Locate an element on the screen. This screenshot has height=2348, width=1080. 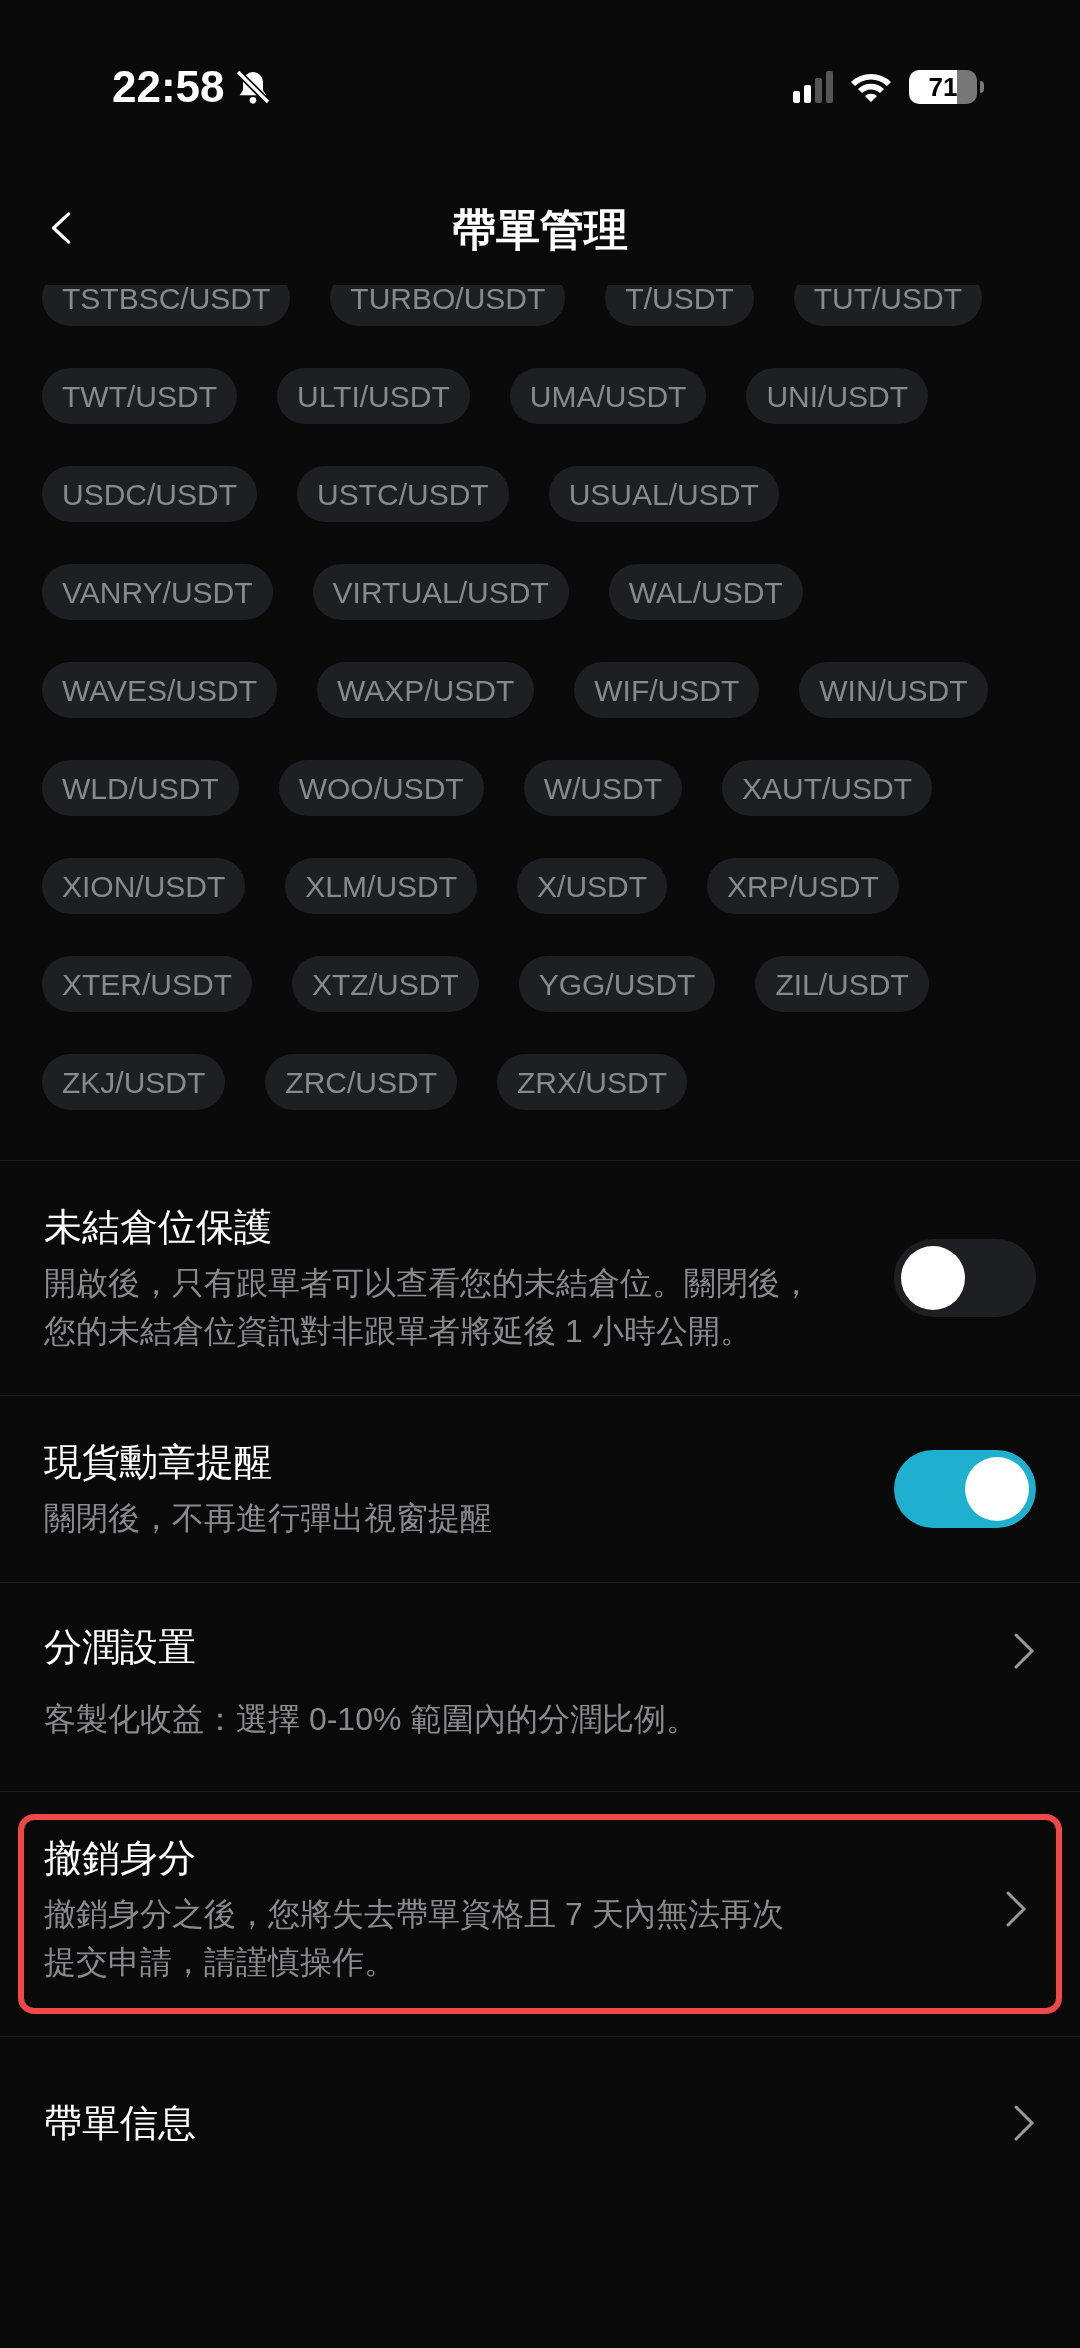
setting-title: 帶單信息 is located at coordinates (120, 2123).